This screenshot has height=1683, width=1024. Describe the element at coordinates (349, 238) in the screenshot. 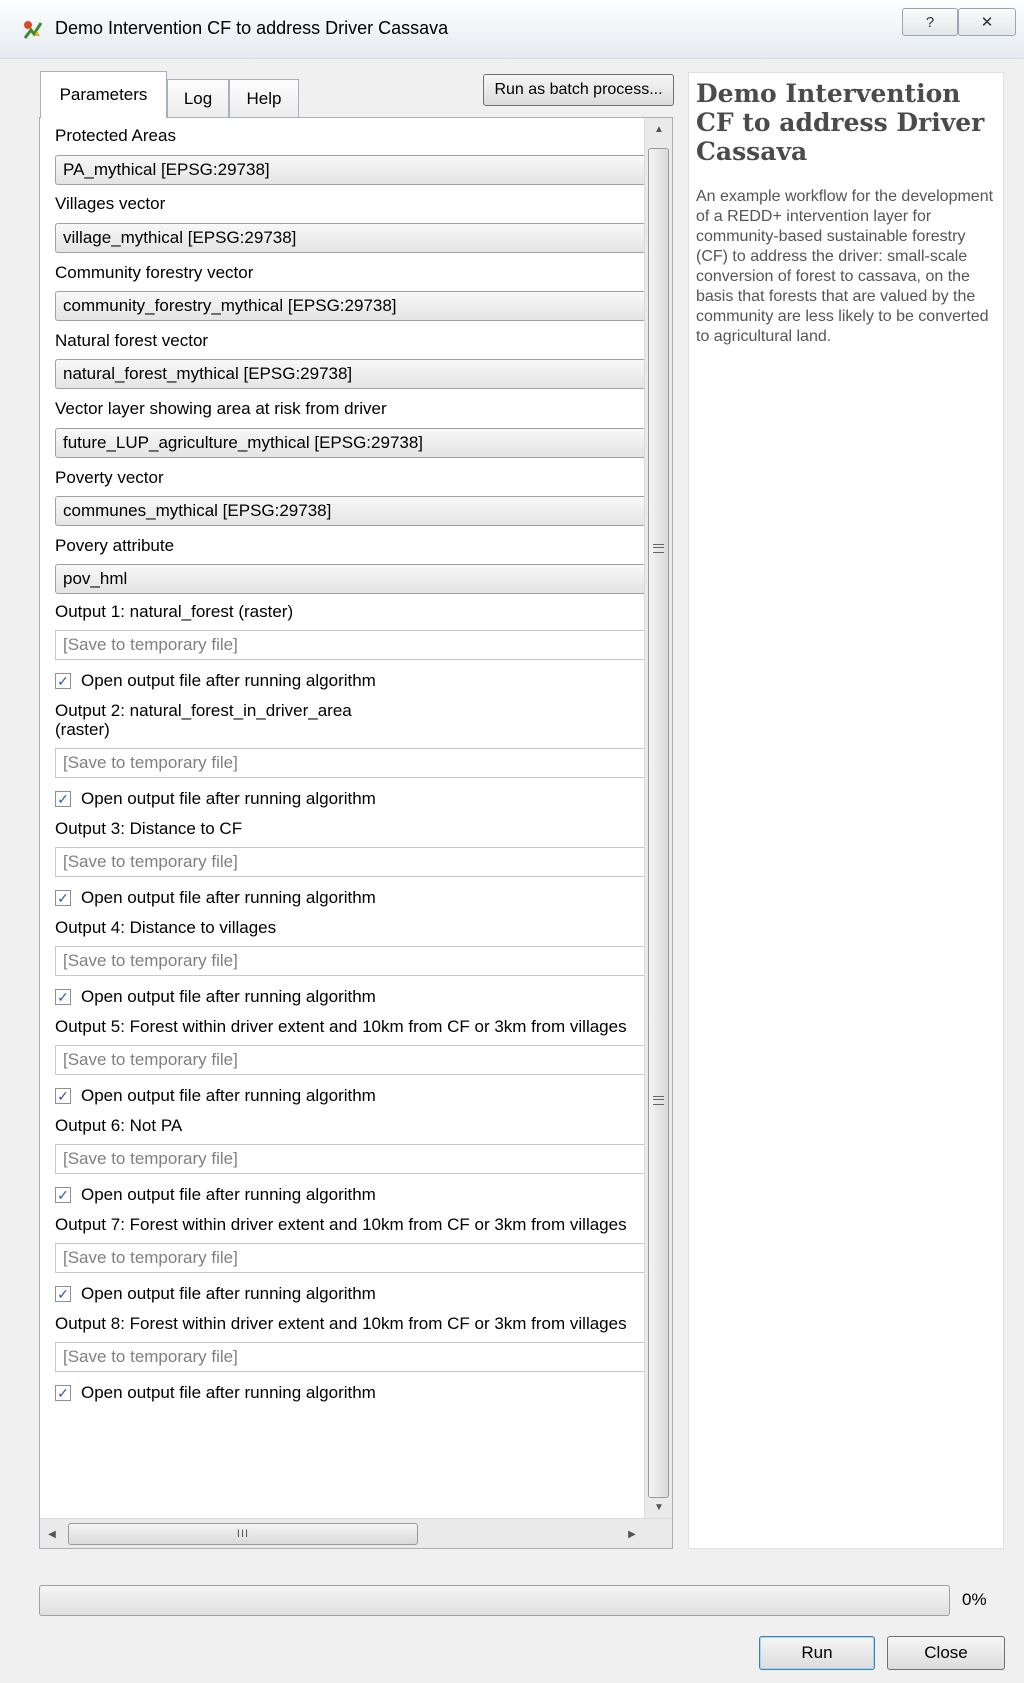

I see `villages-select: village_mythical [EPSG:29738]` at that location.